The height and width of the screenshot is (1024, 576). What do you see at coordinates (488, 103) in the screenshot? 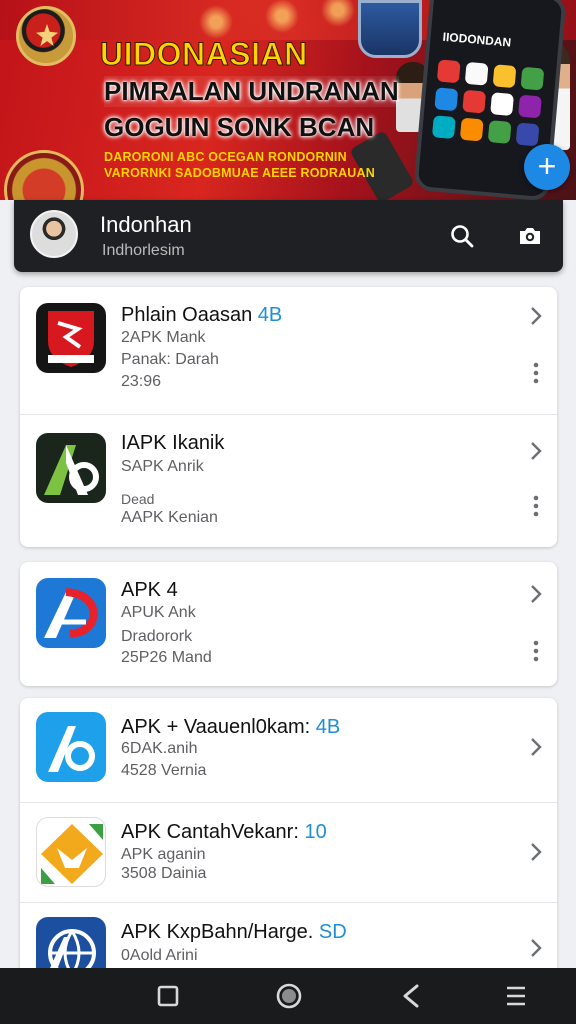
I see `phone-app-grid` at bounding box center [488, 103].